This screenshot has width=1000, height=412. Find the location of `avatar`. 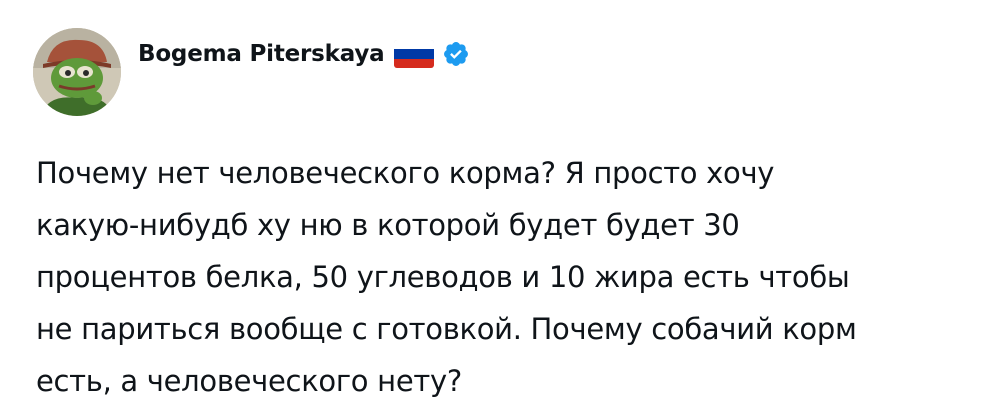

avatar is located at coordinates (77, 72).